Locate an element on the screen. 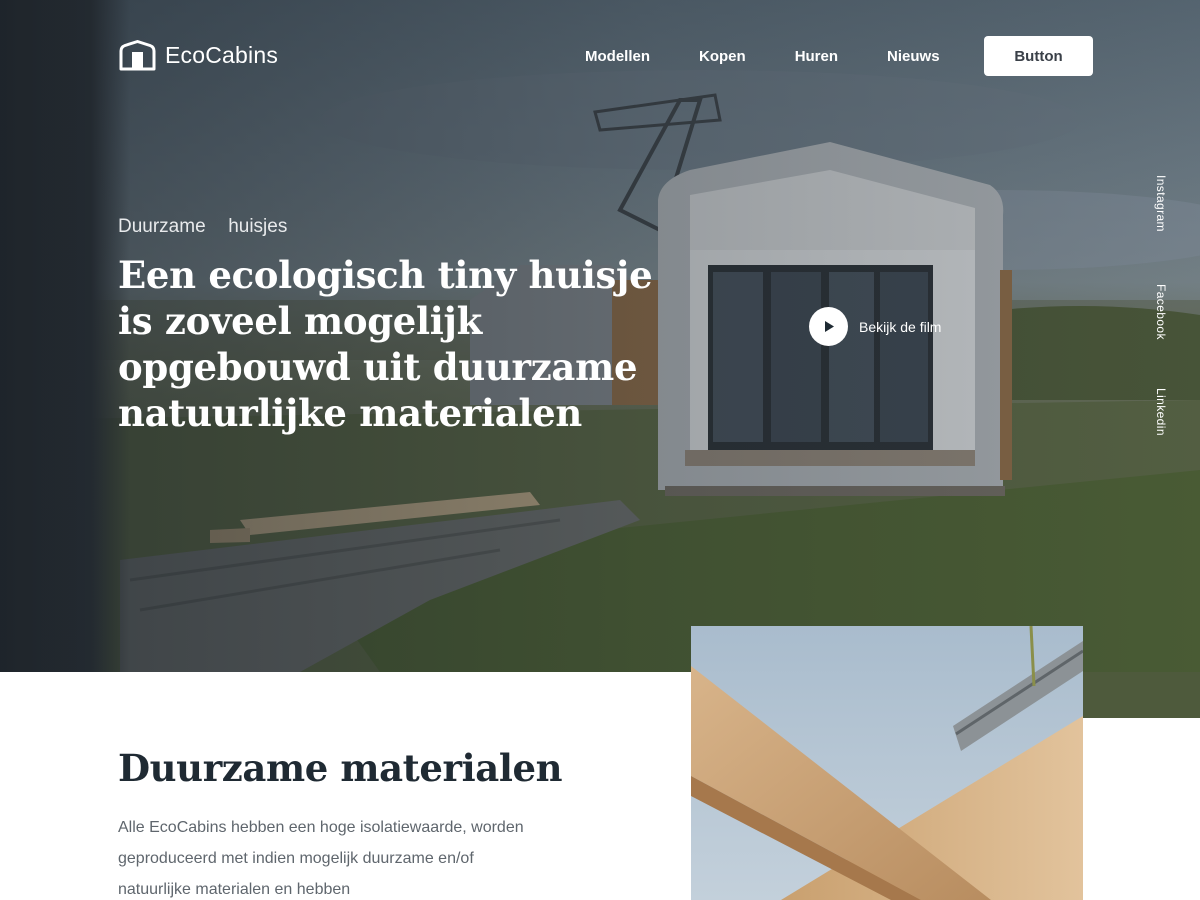 Image resolution: width=1200 pixels, height=900 pixels. header-cta-button: Button is located at coordinates (1038, 56).